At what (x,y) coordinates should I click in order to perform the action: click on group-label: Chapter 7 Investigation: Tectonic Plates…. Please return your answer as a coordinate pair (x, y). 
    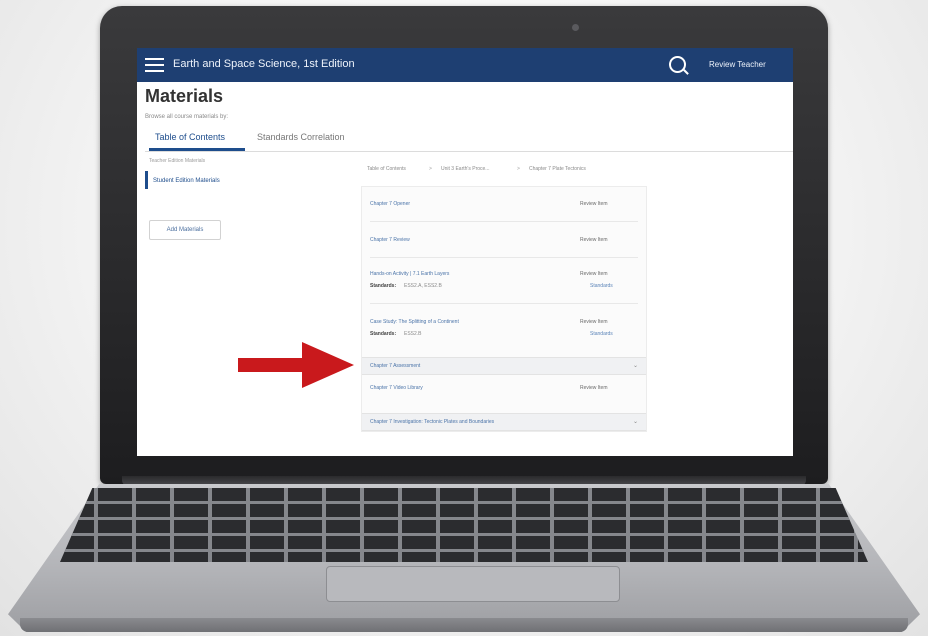
    Looking at the image, I should click on (432, 422).